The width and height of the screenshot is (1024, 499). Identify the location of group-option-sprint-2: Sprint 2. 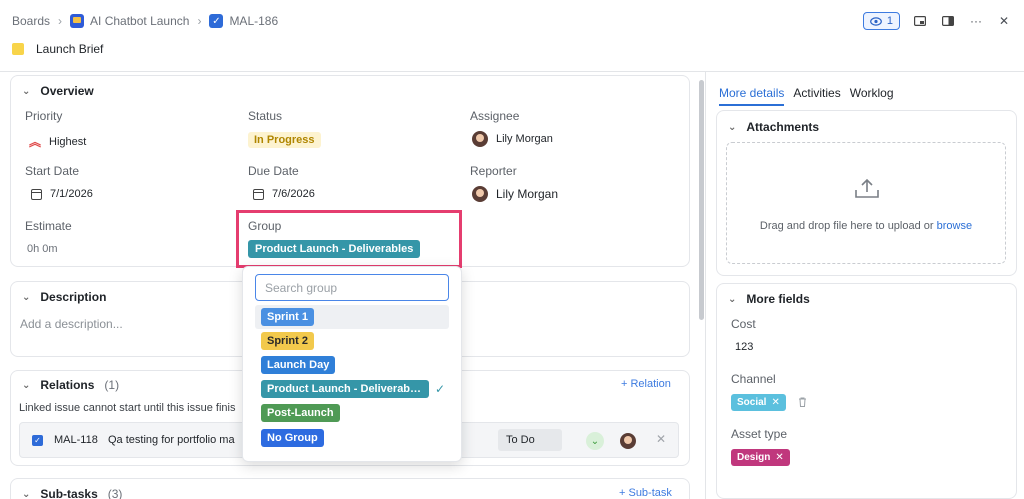
(352, 341).